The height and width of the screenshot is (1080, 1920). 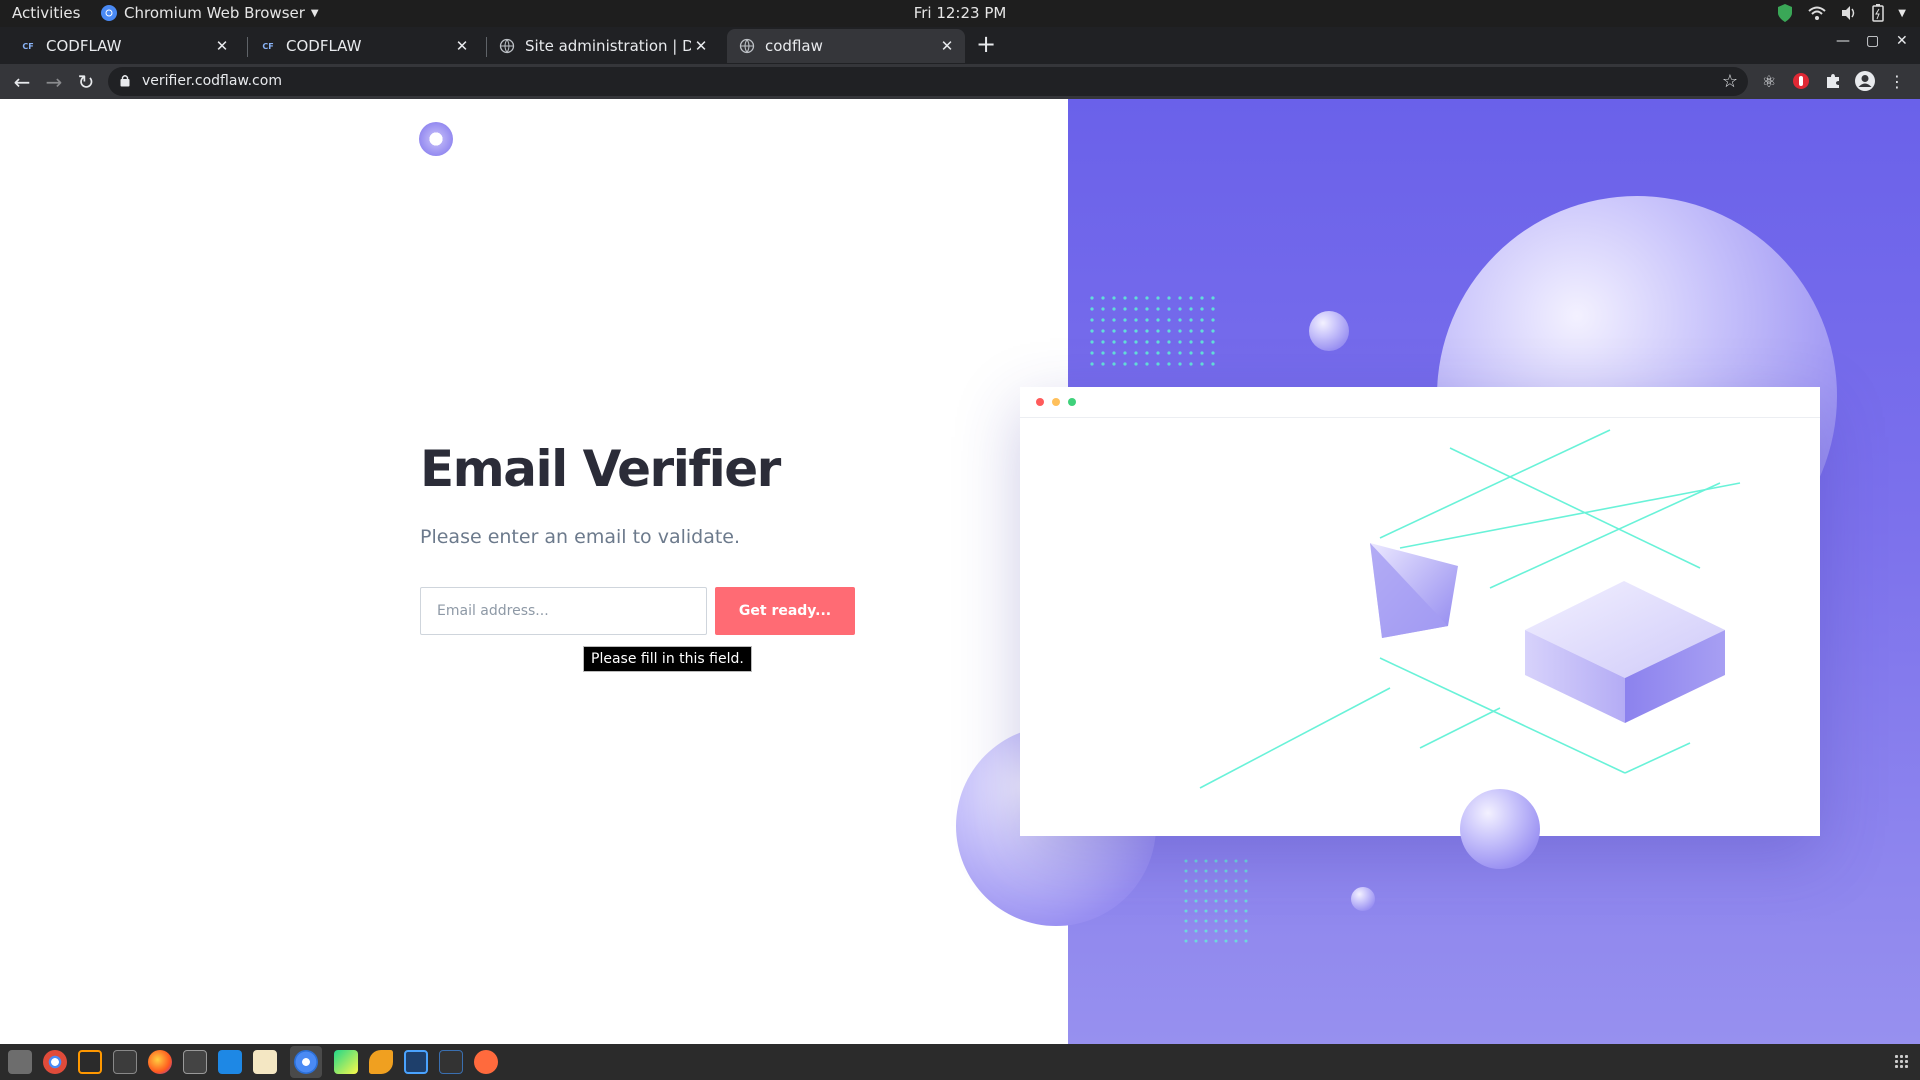 I want to click on new-tab-icon: +, so click(x=986, y=44).